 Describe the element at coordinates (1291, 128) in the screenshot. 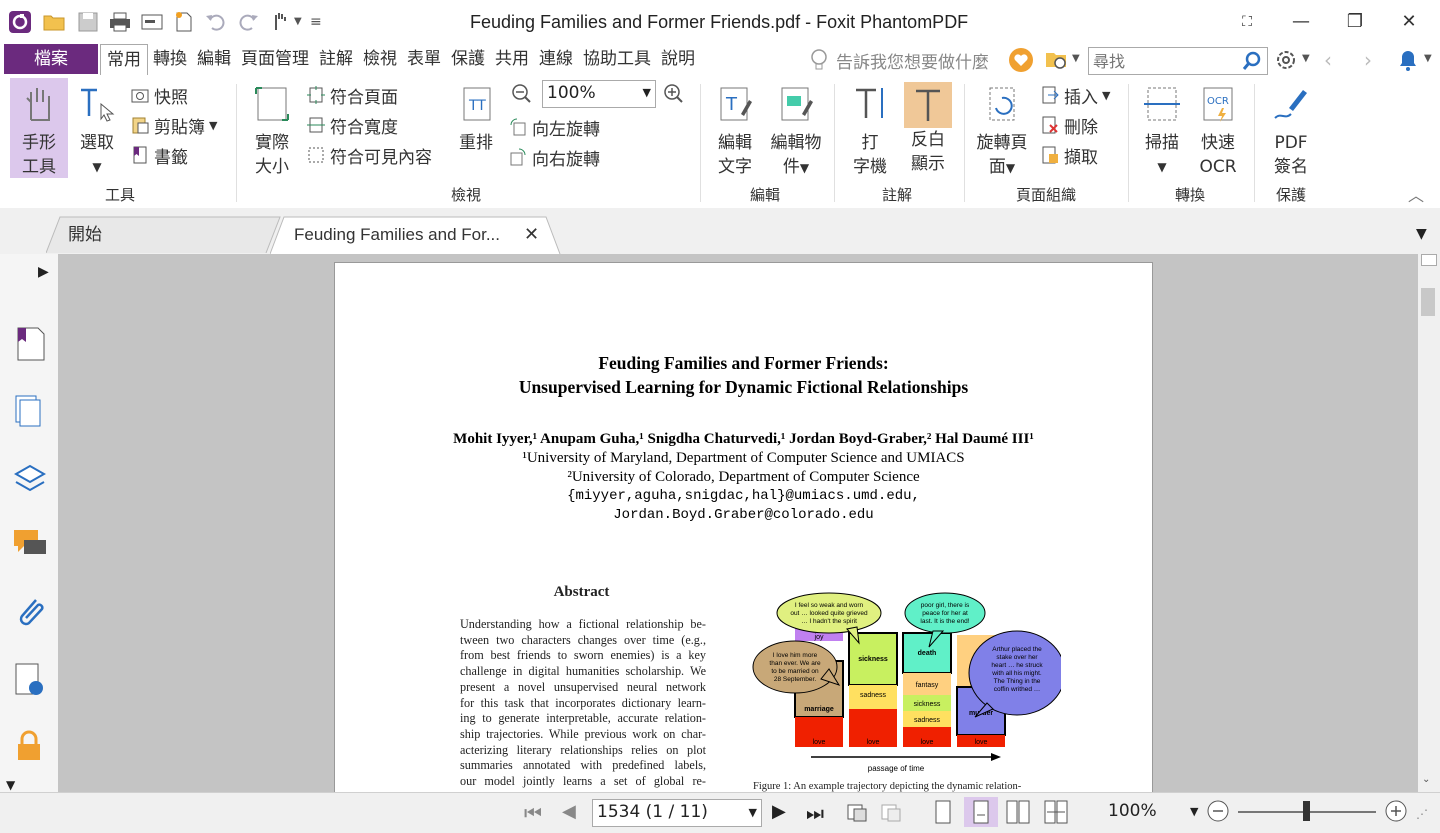

I see `pdf-sign-button: PDF 簽名` at that location.